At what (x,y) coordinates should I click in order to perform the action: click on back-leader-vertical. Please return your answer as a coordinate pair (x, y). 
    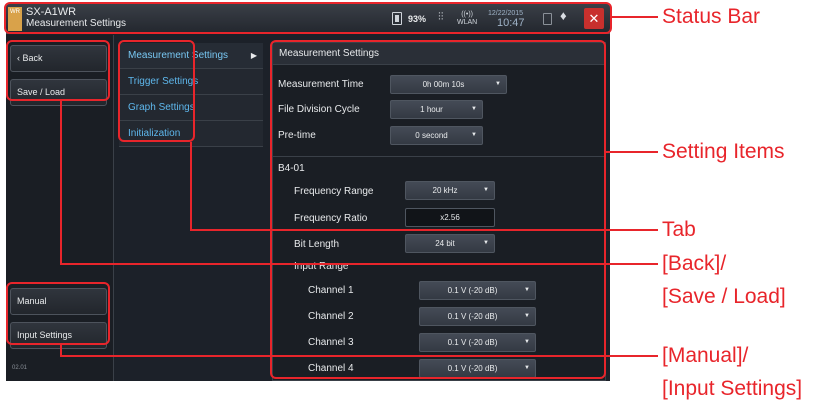
    Looking at the image, I should click on (61, 183).